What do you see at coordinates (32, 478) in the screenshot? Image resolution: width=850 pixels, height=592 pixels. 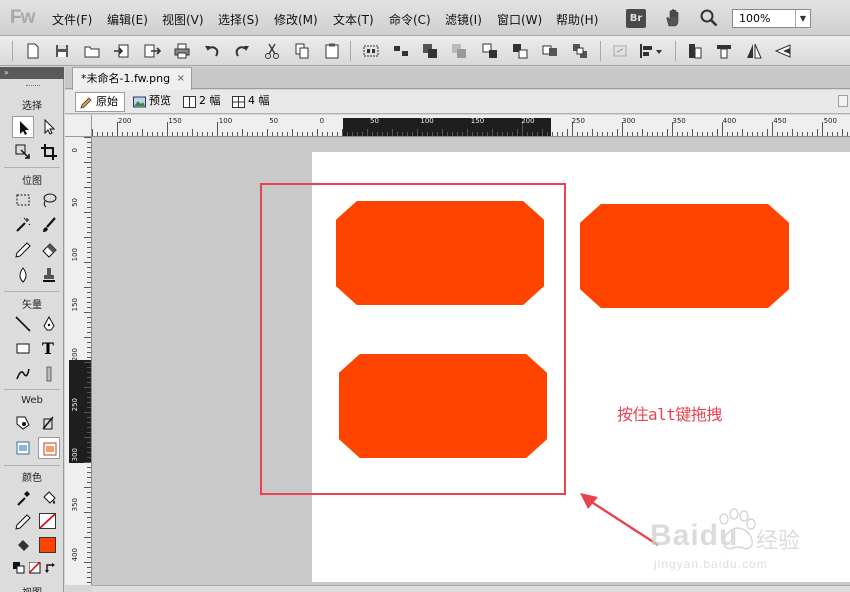 I see `section-label-color: 颜色` at bounding box center [32, 478].